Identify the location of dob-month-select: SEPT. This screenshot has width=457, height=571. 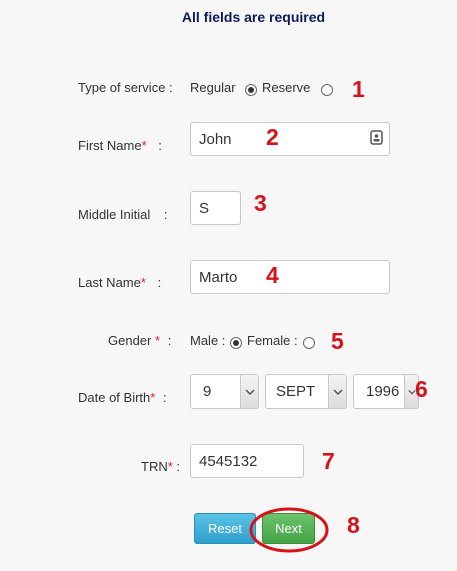
(306, 391).